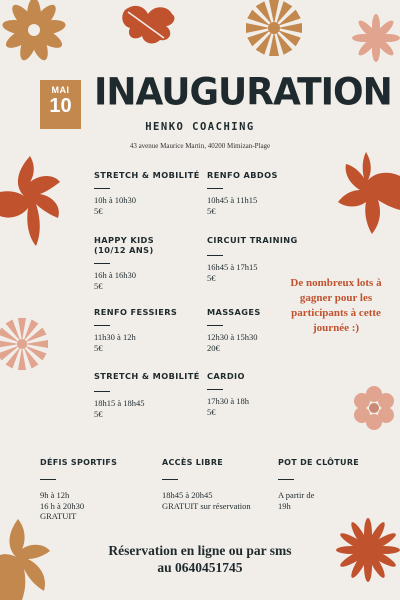  I want to click on activity-name: RENFO ABDOS, so click(242, 175).